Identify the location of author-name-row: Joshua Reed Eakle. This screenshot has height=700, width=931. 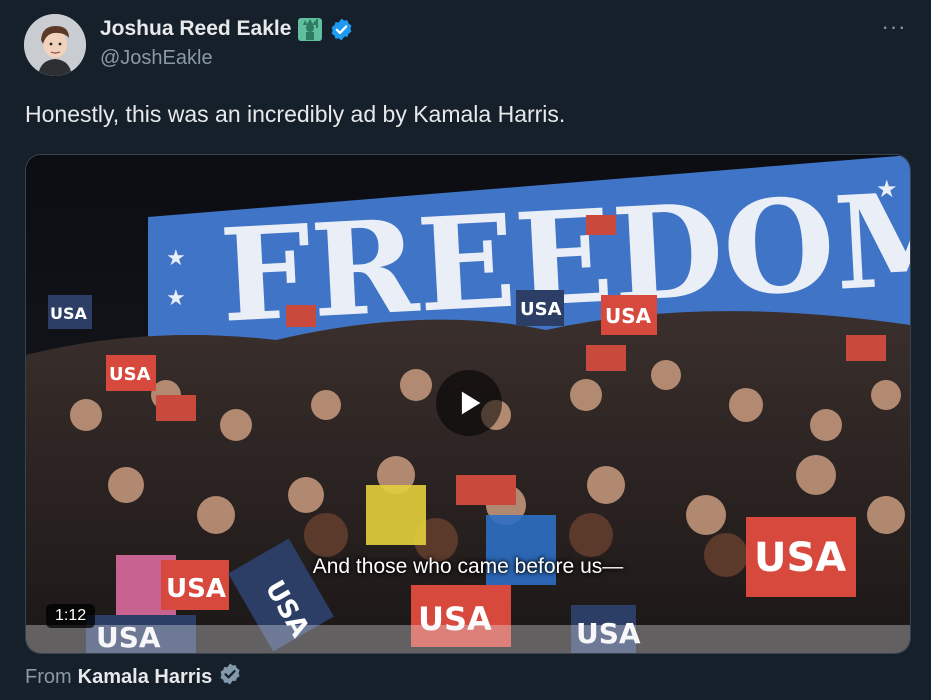
(227, 29).